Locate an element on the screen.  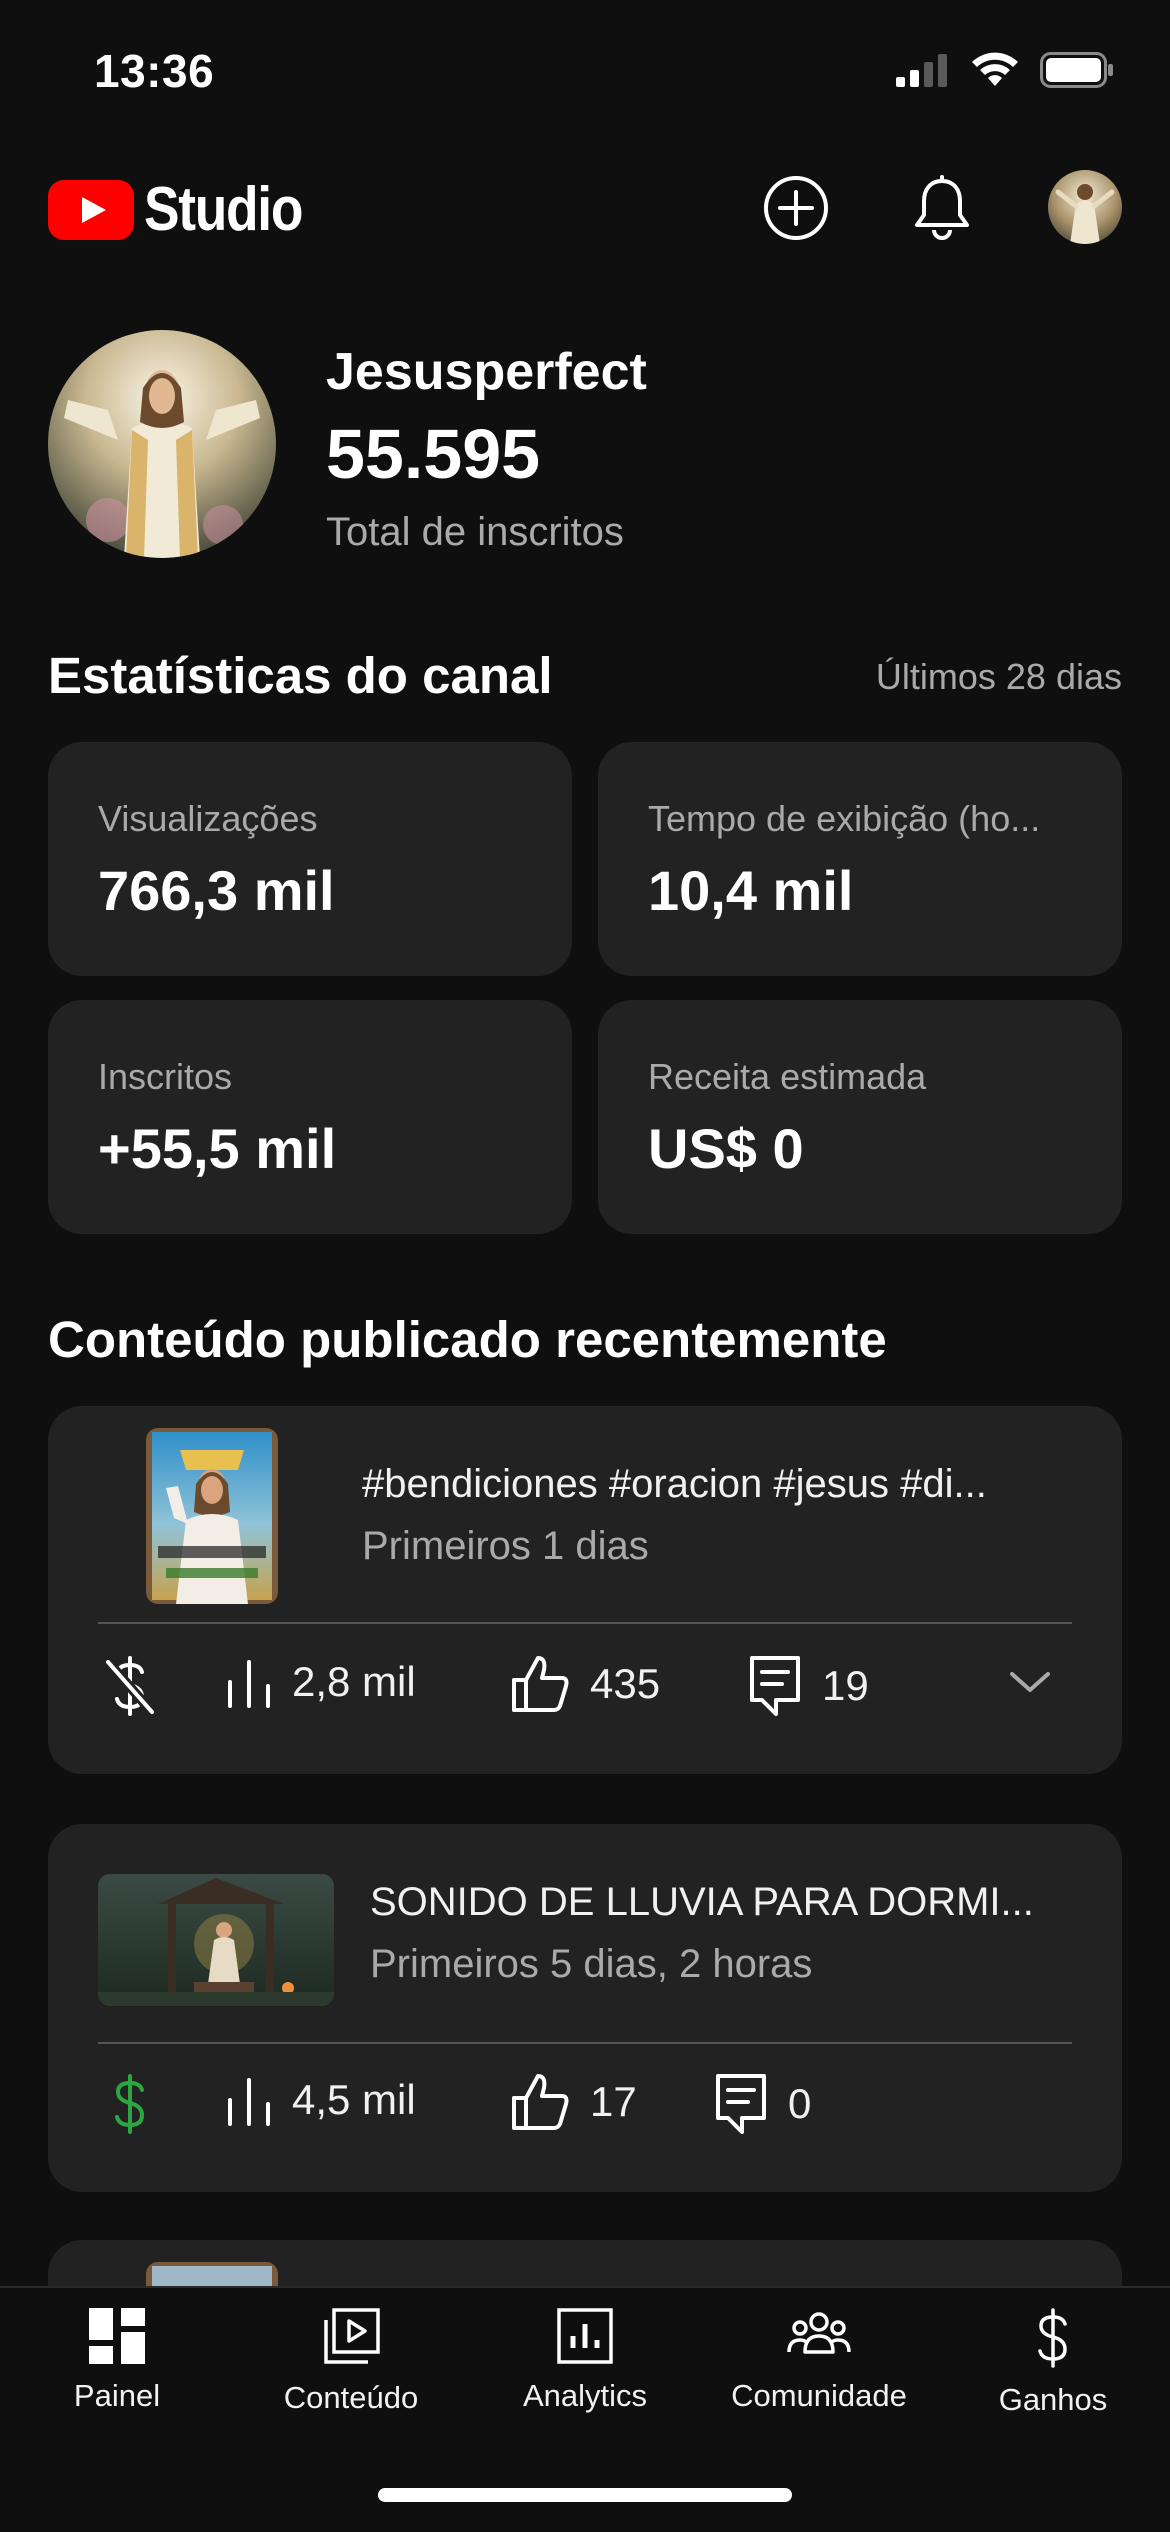
youtube-studio-logo: Studio is located at coordinates (188, 209).